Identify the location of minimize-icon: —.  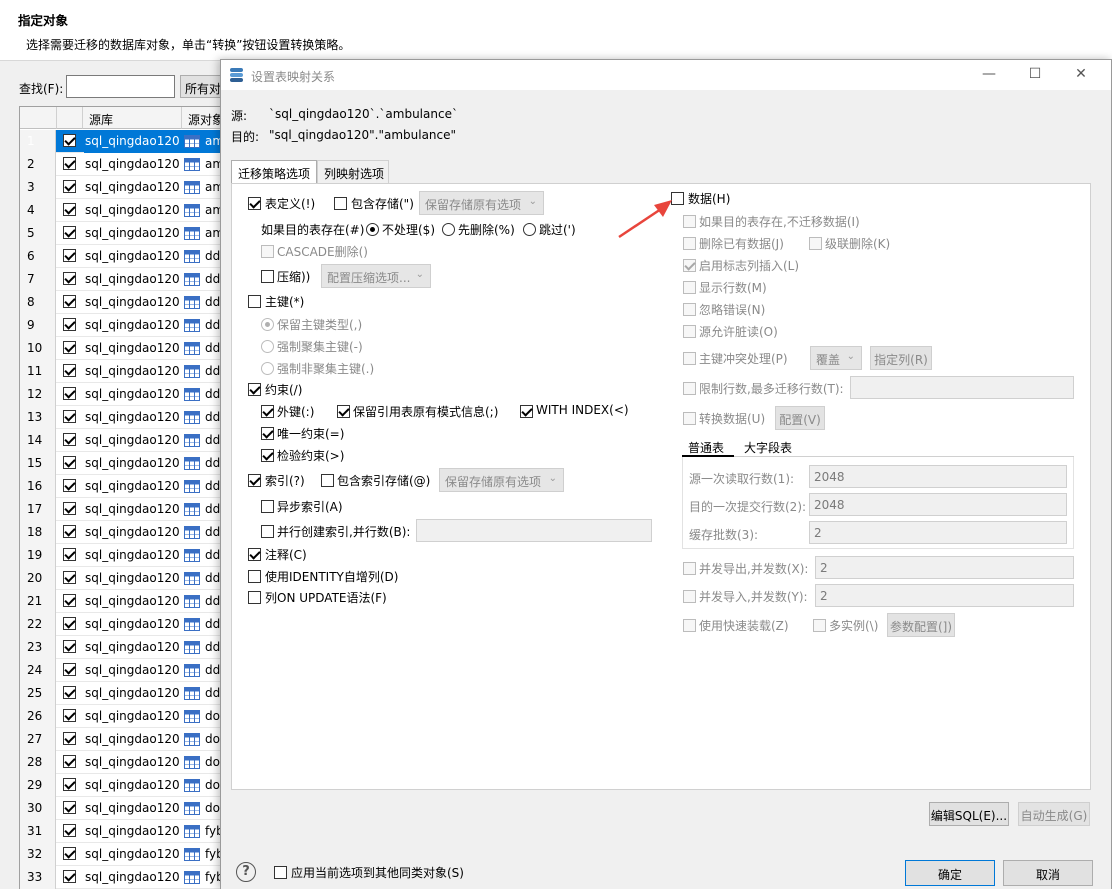
(989, 75).